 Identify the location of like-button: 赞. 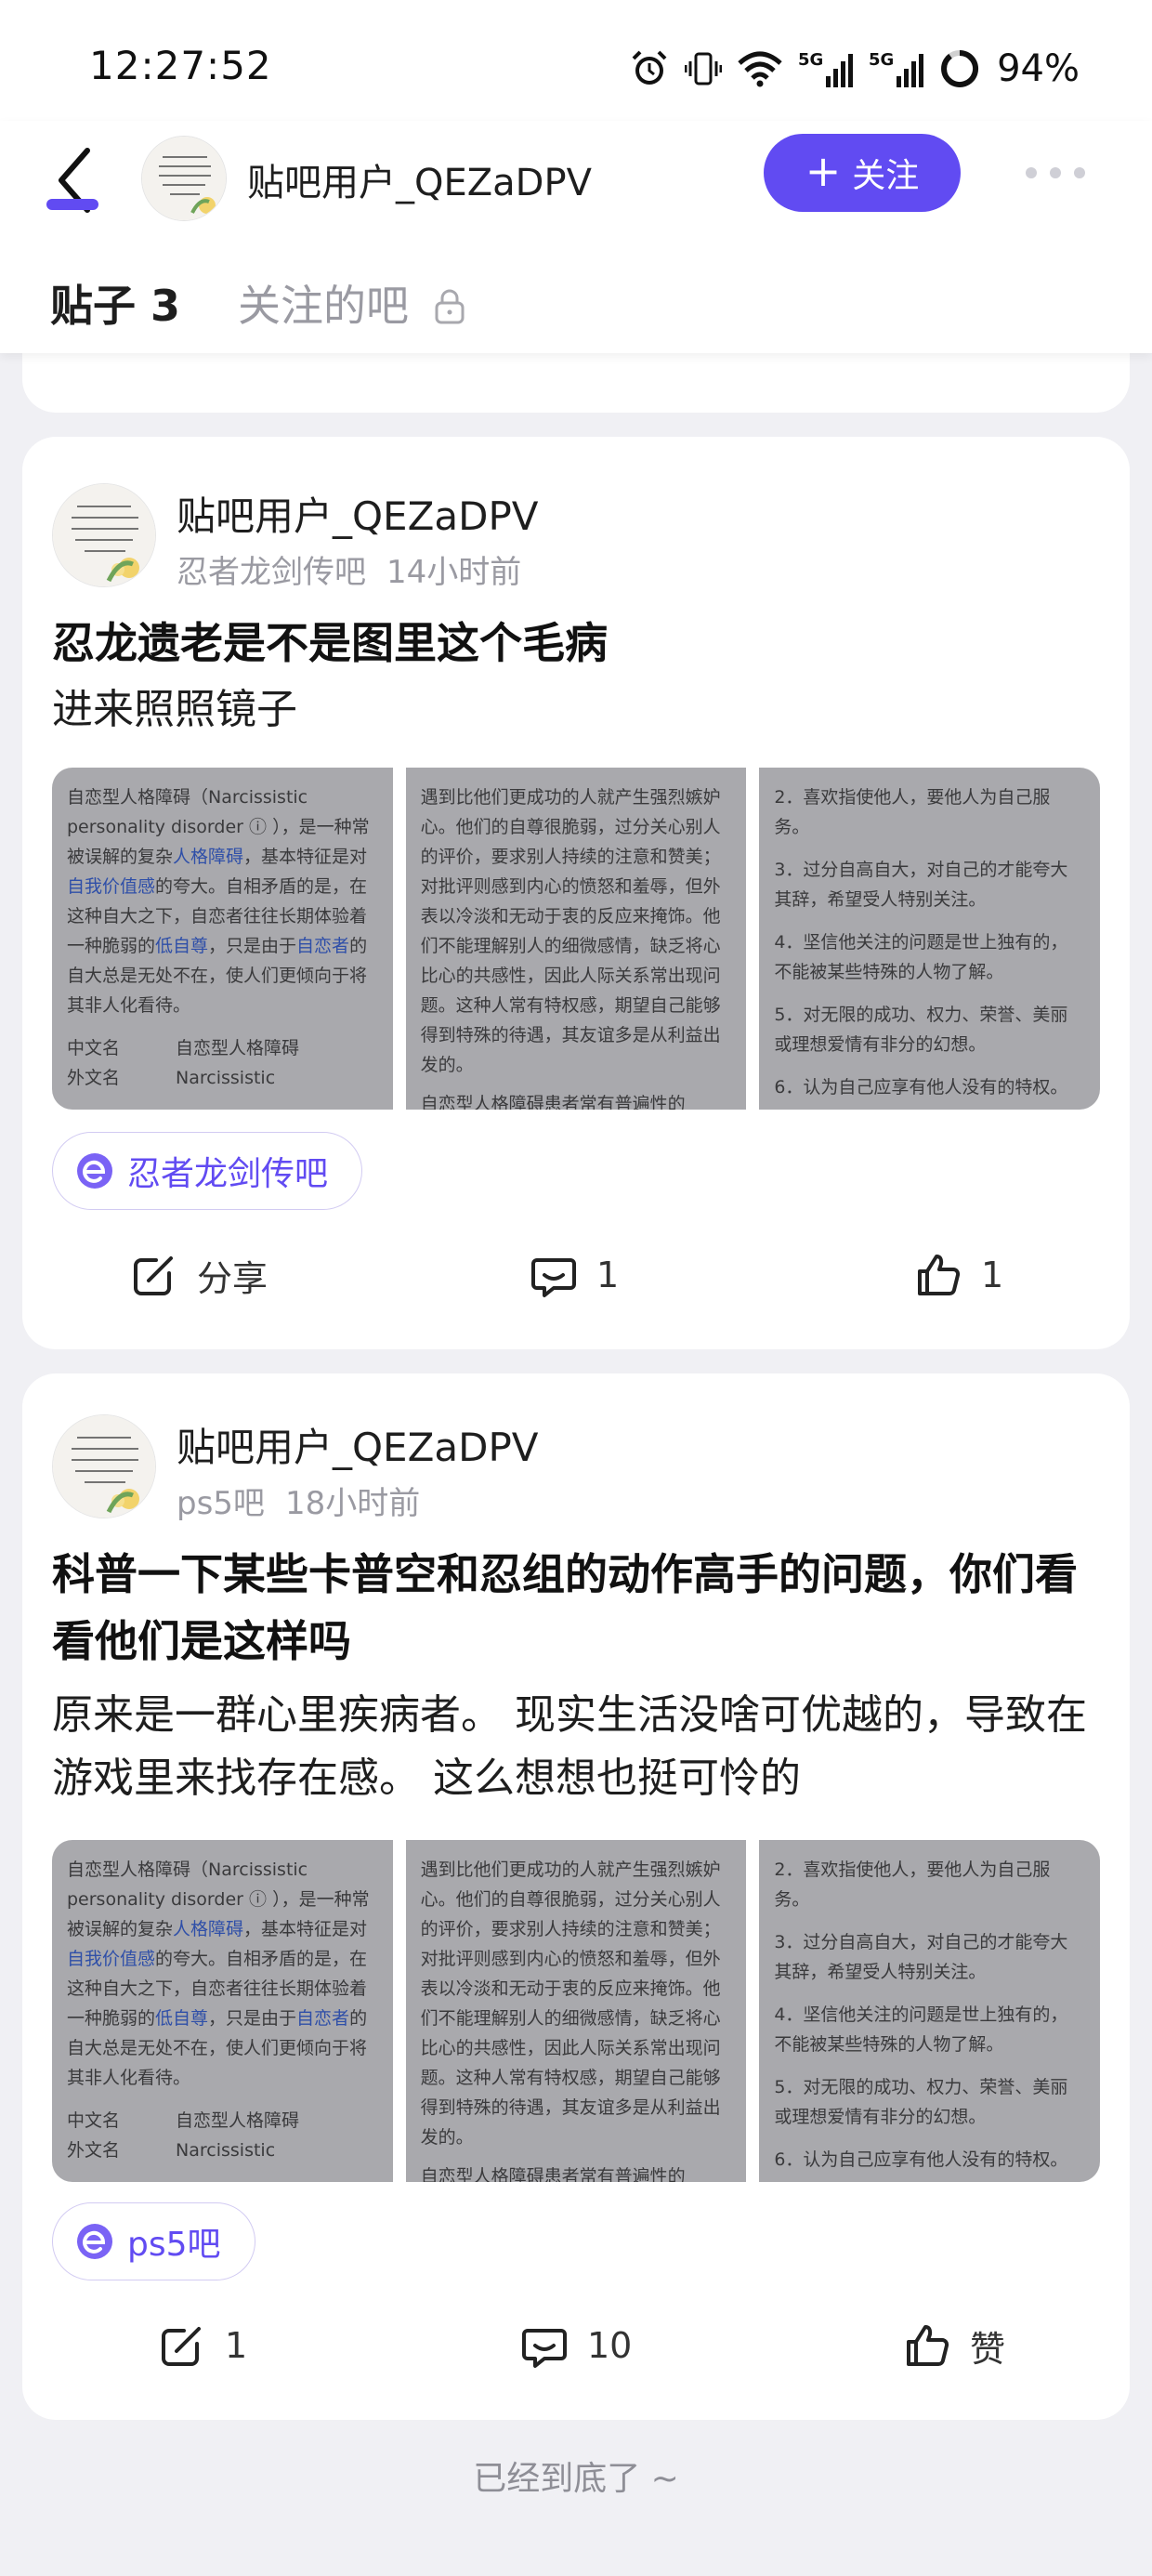
(954, 2345).